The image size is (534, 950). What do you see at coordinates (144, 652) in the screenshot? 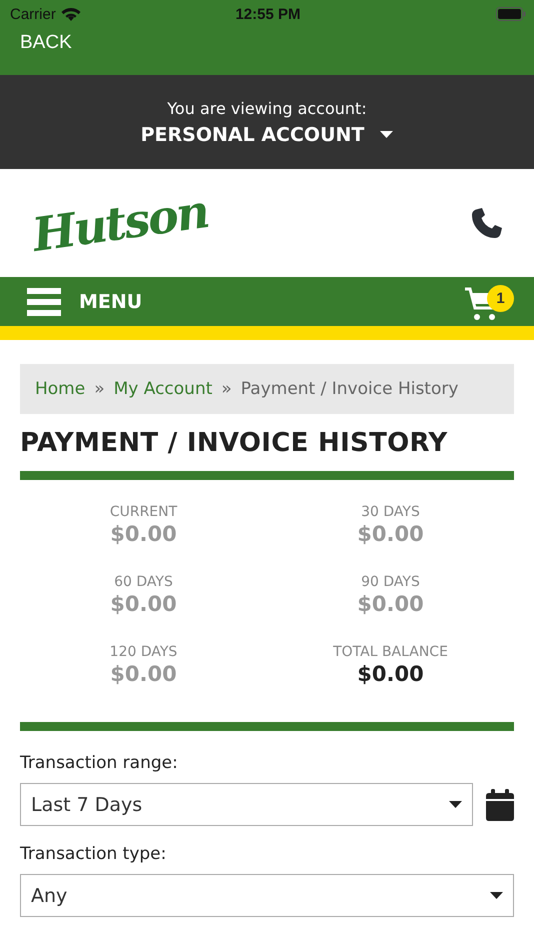
I see `balance-label: 120 DAYS` at bounding box center [144, 652].